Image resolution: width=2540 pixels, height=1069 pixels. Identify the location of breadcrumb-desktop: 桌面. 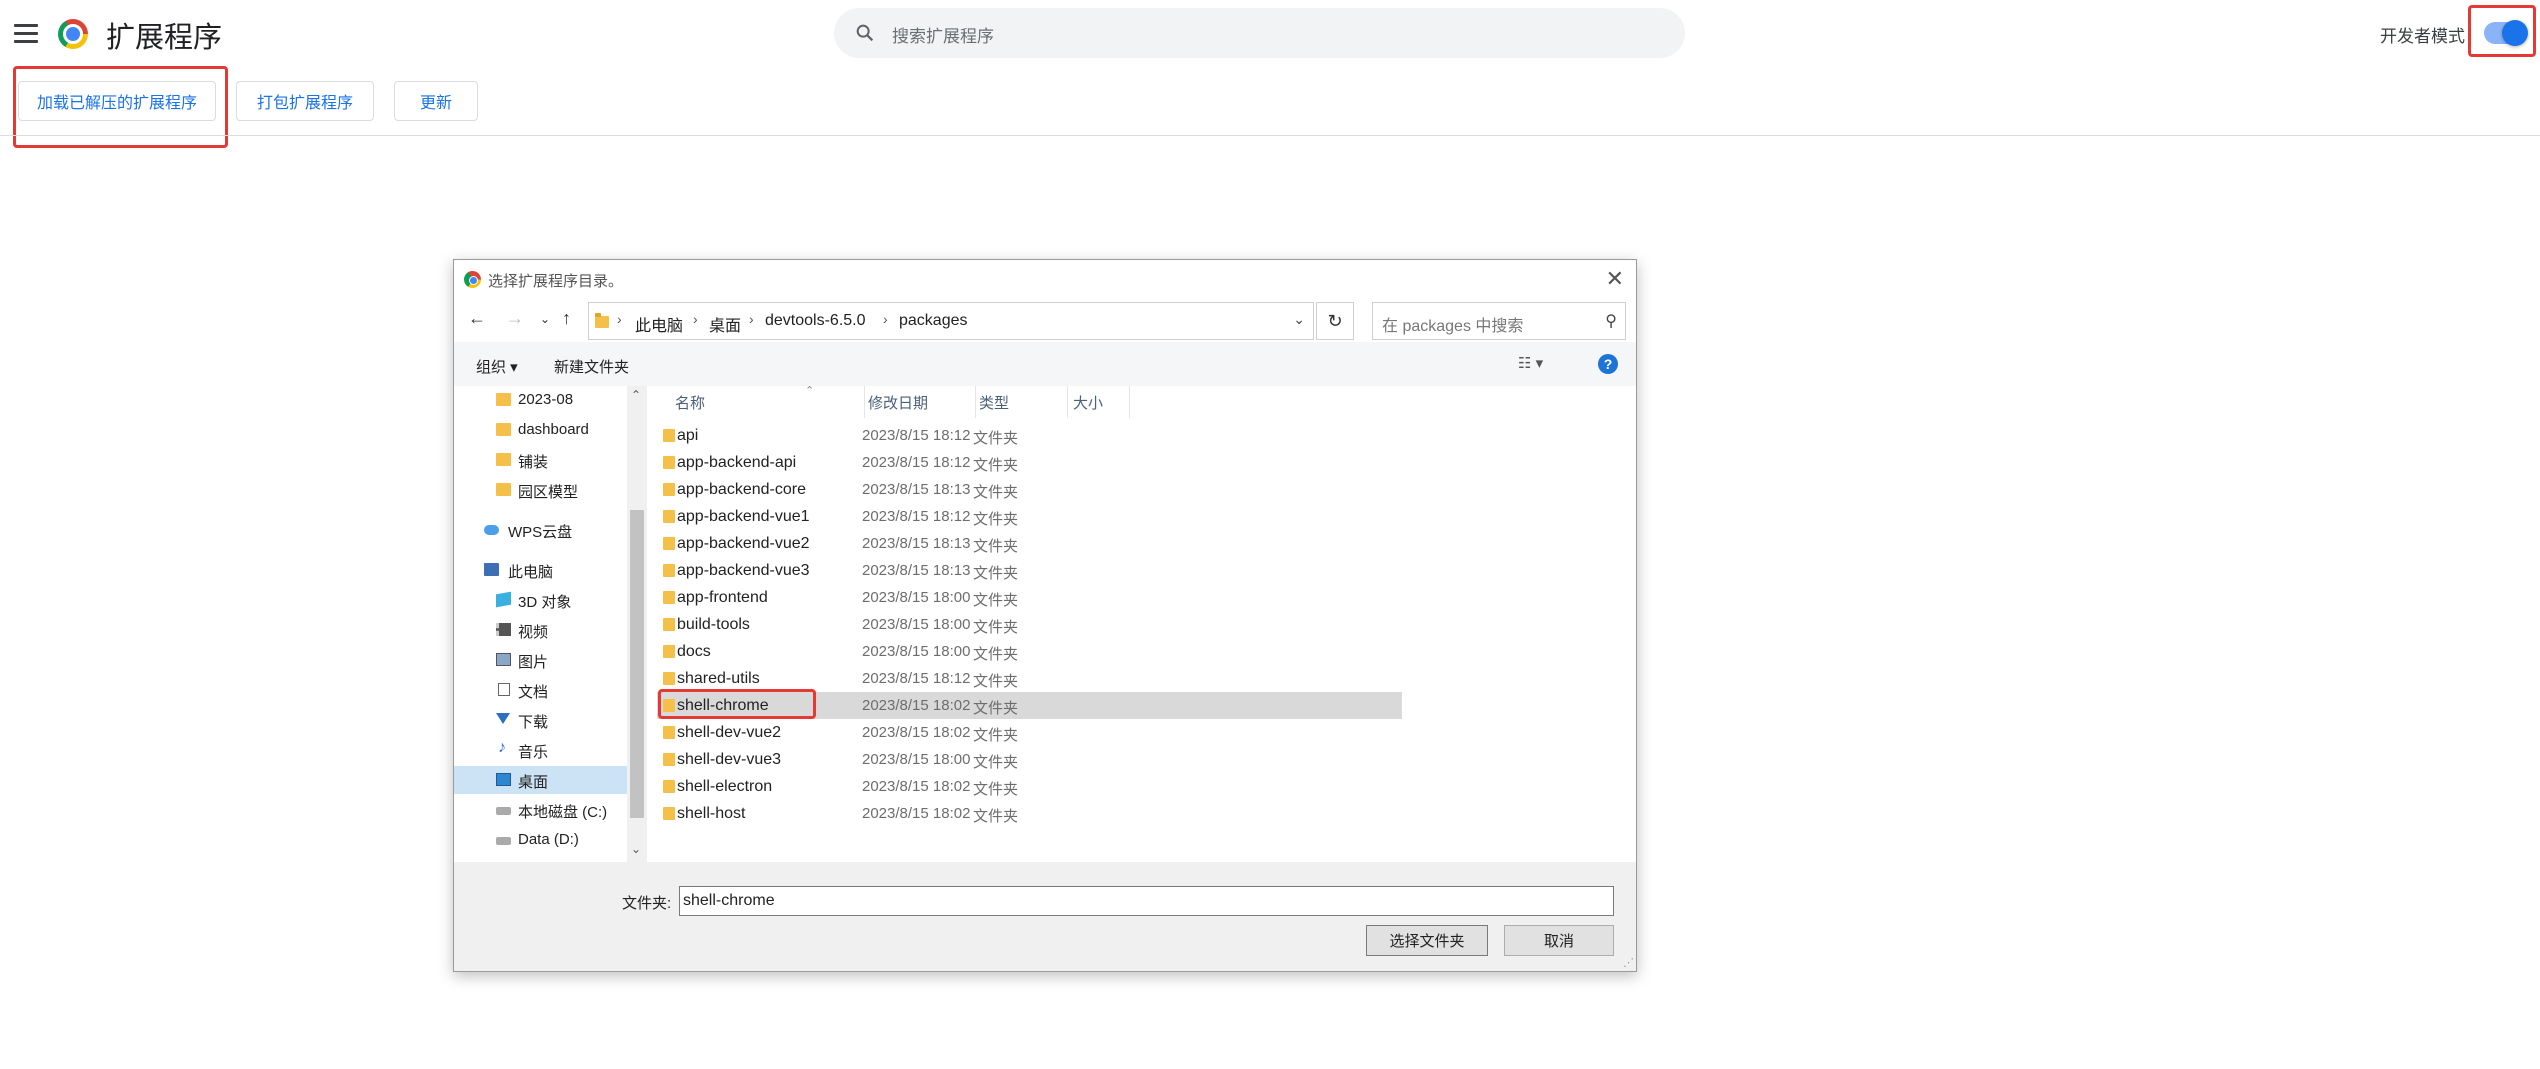
(725, 324).